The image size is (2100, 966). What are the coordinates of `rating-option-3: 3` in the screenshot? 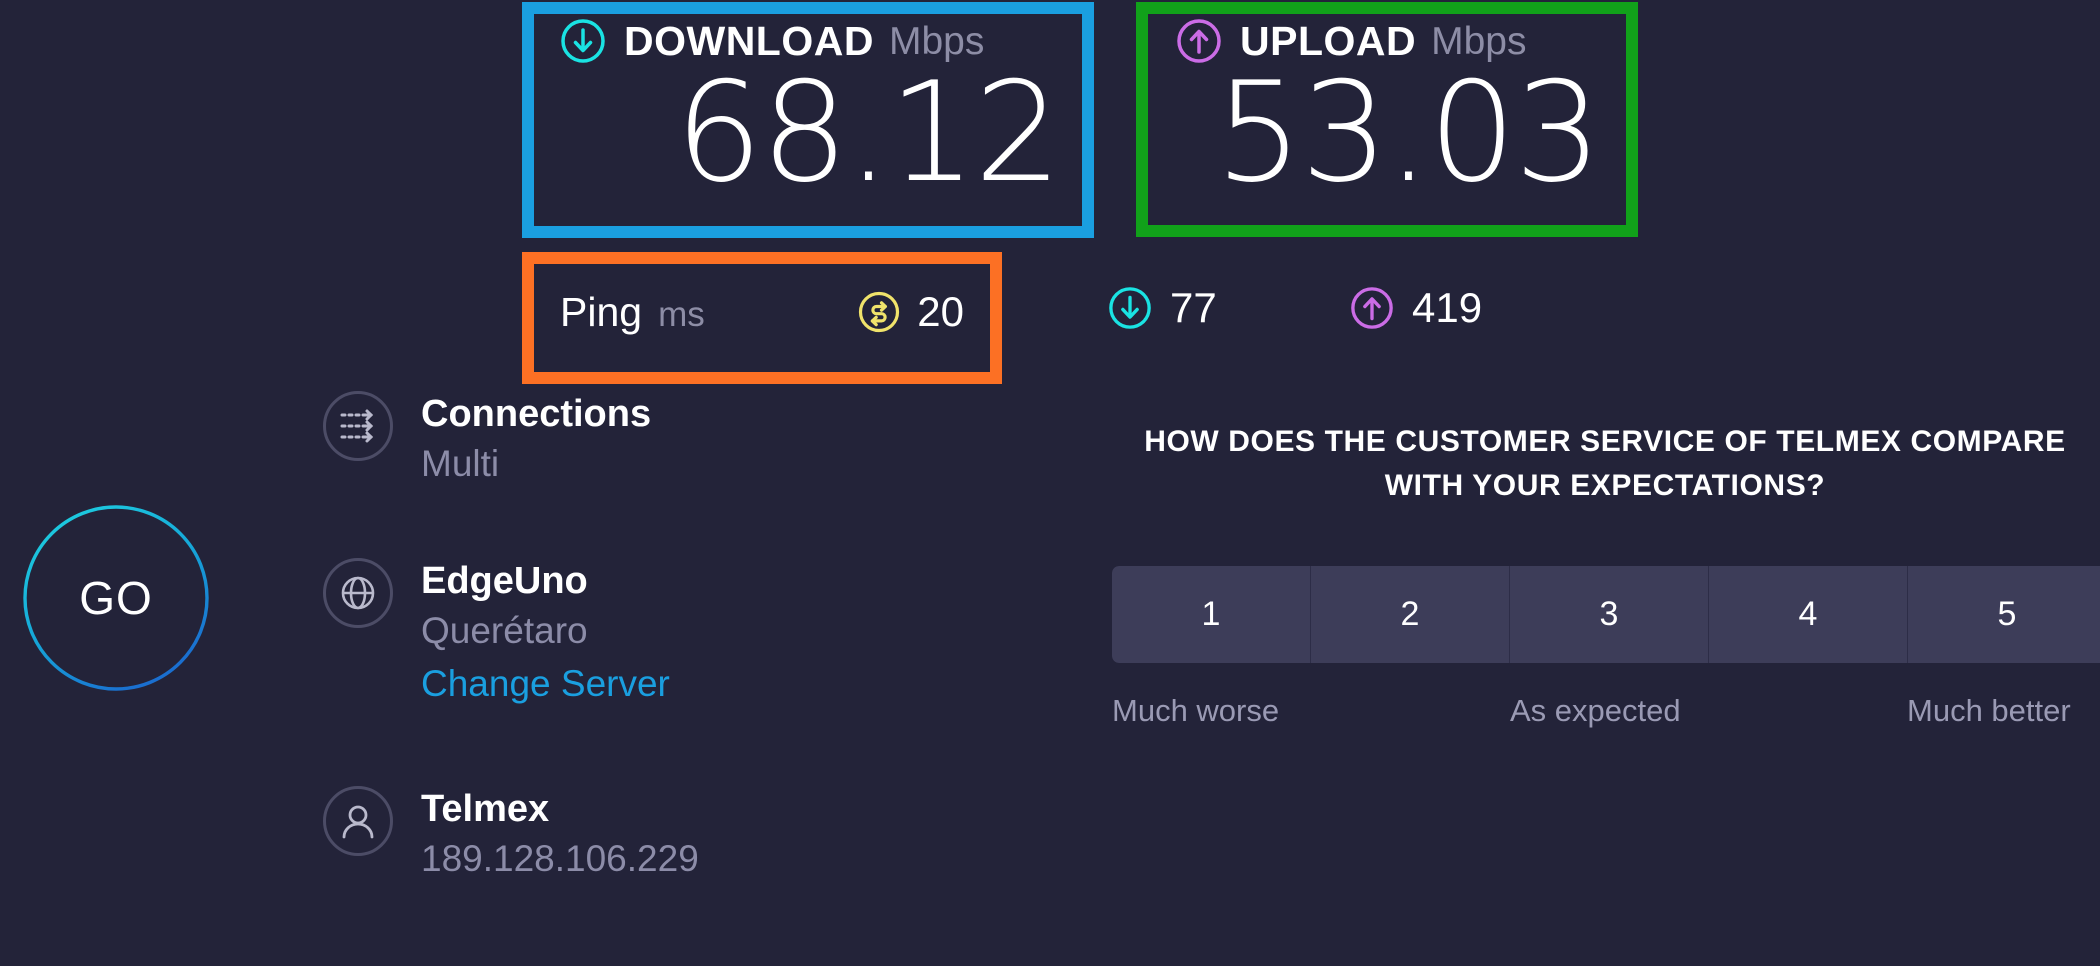 It's located at (1609, 614).